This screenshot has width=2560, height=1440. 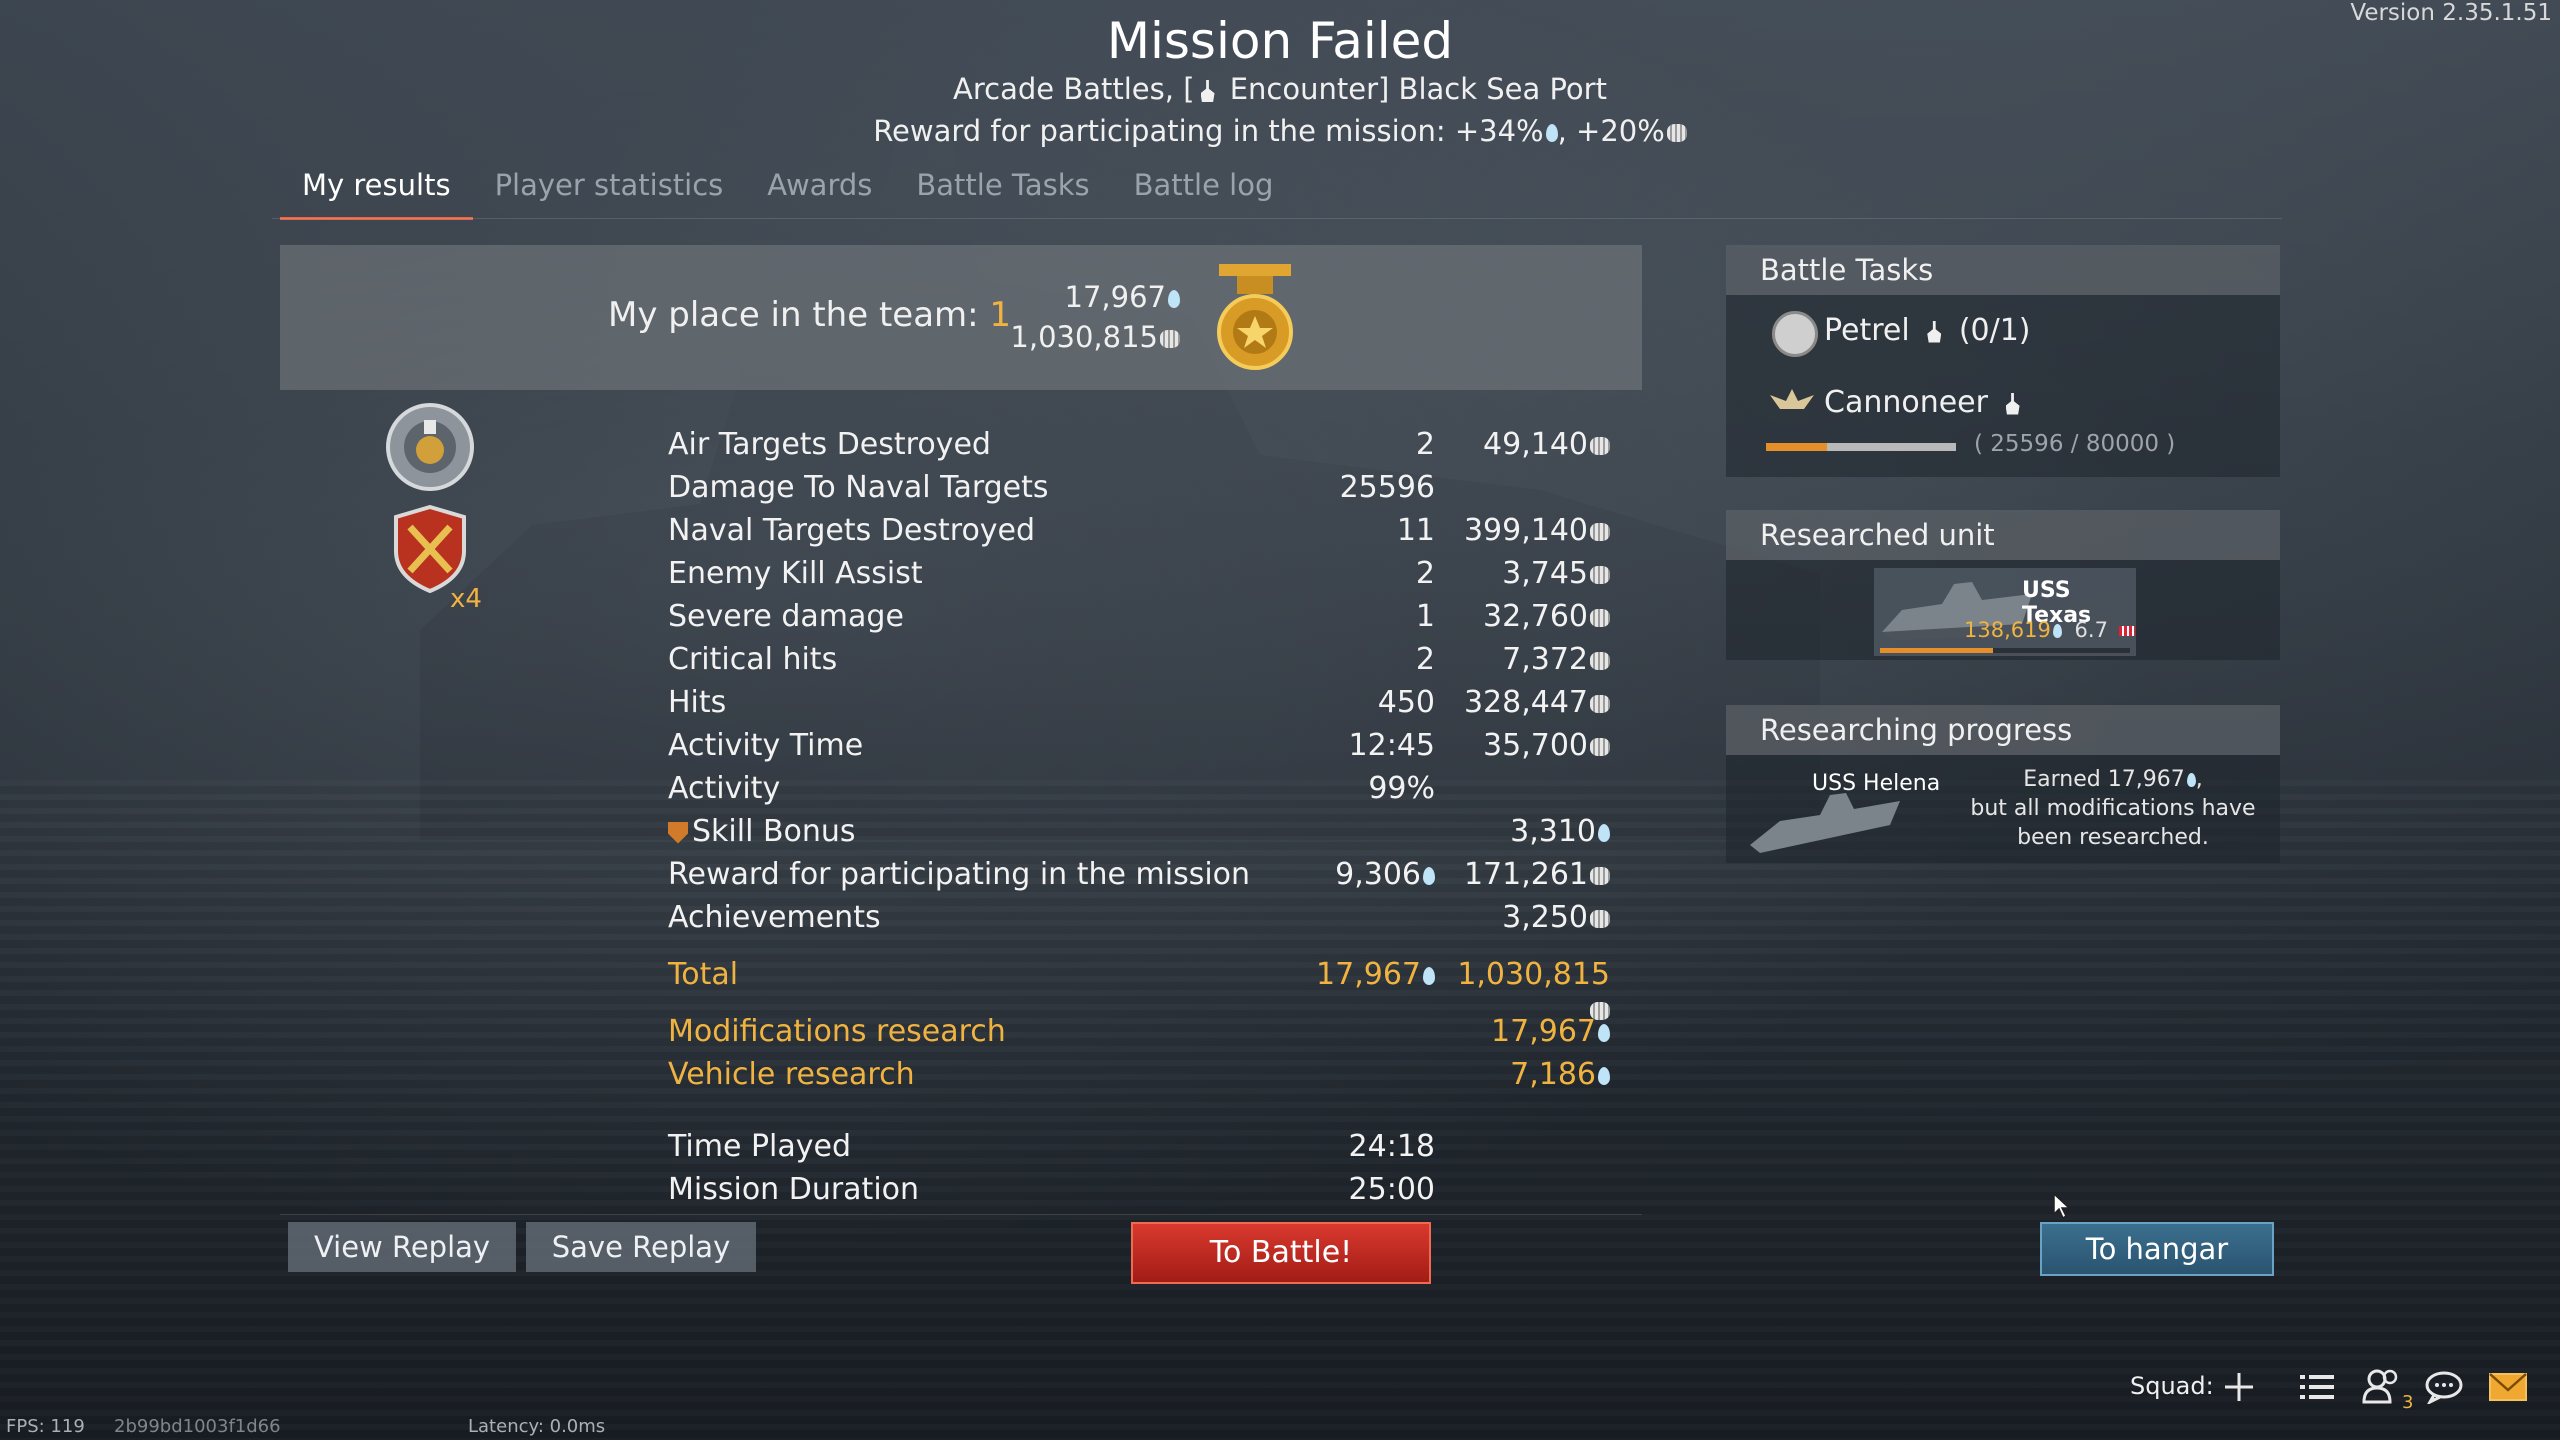 What do you see at coordinates (795, 573) in the screenshot?
I see `result-label-text: Enemy Kill Assist` at bounding box center [795, 573].